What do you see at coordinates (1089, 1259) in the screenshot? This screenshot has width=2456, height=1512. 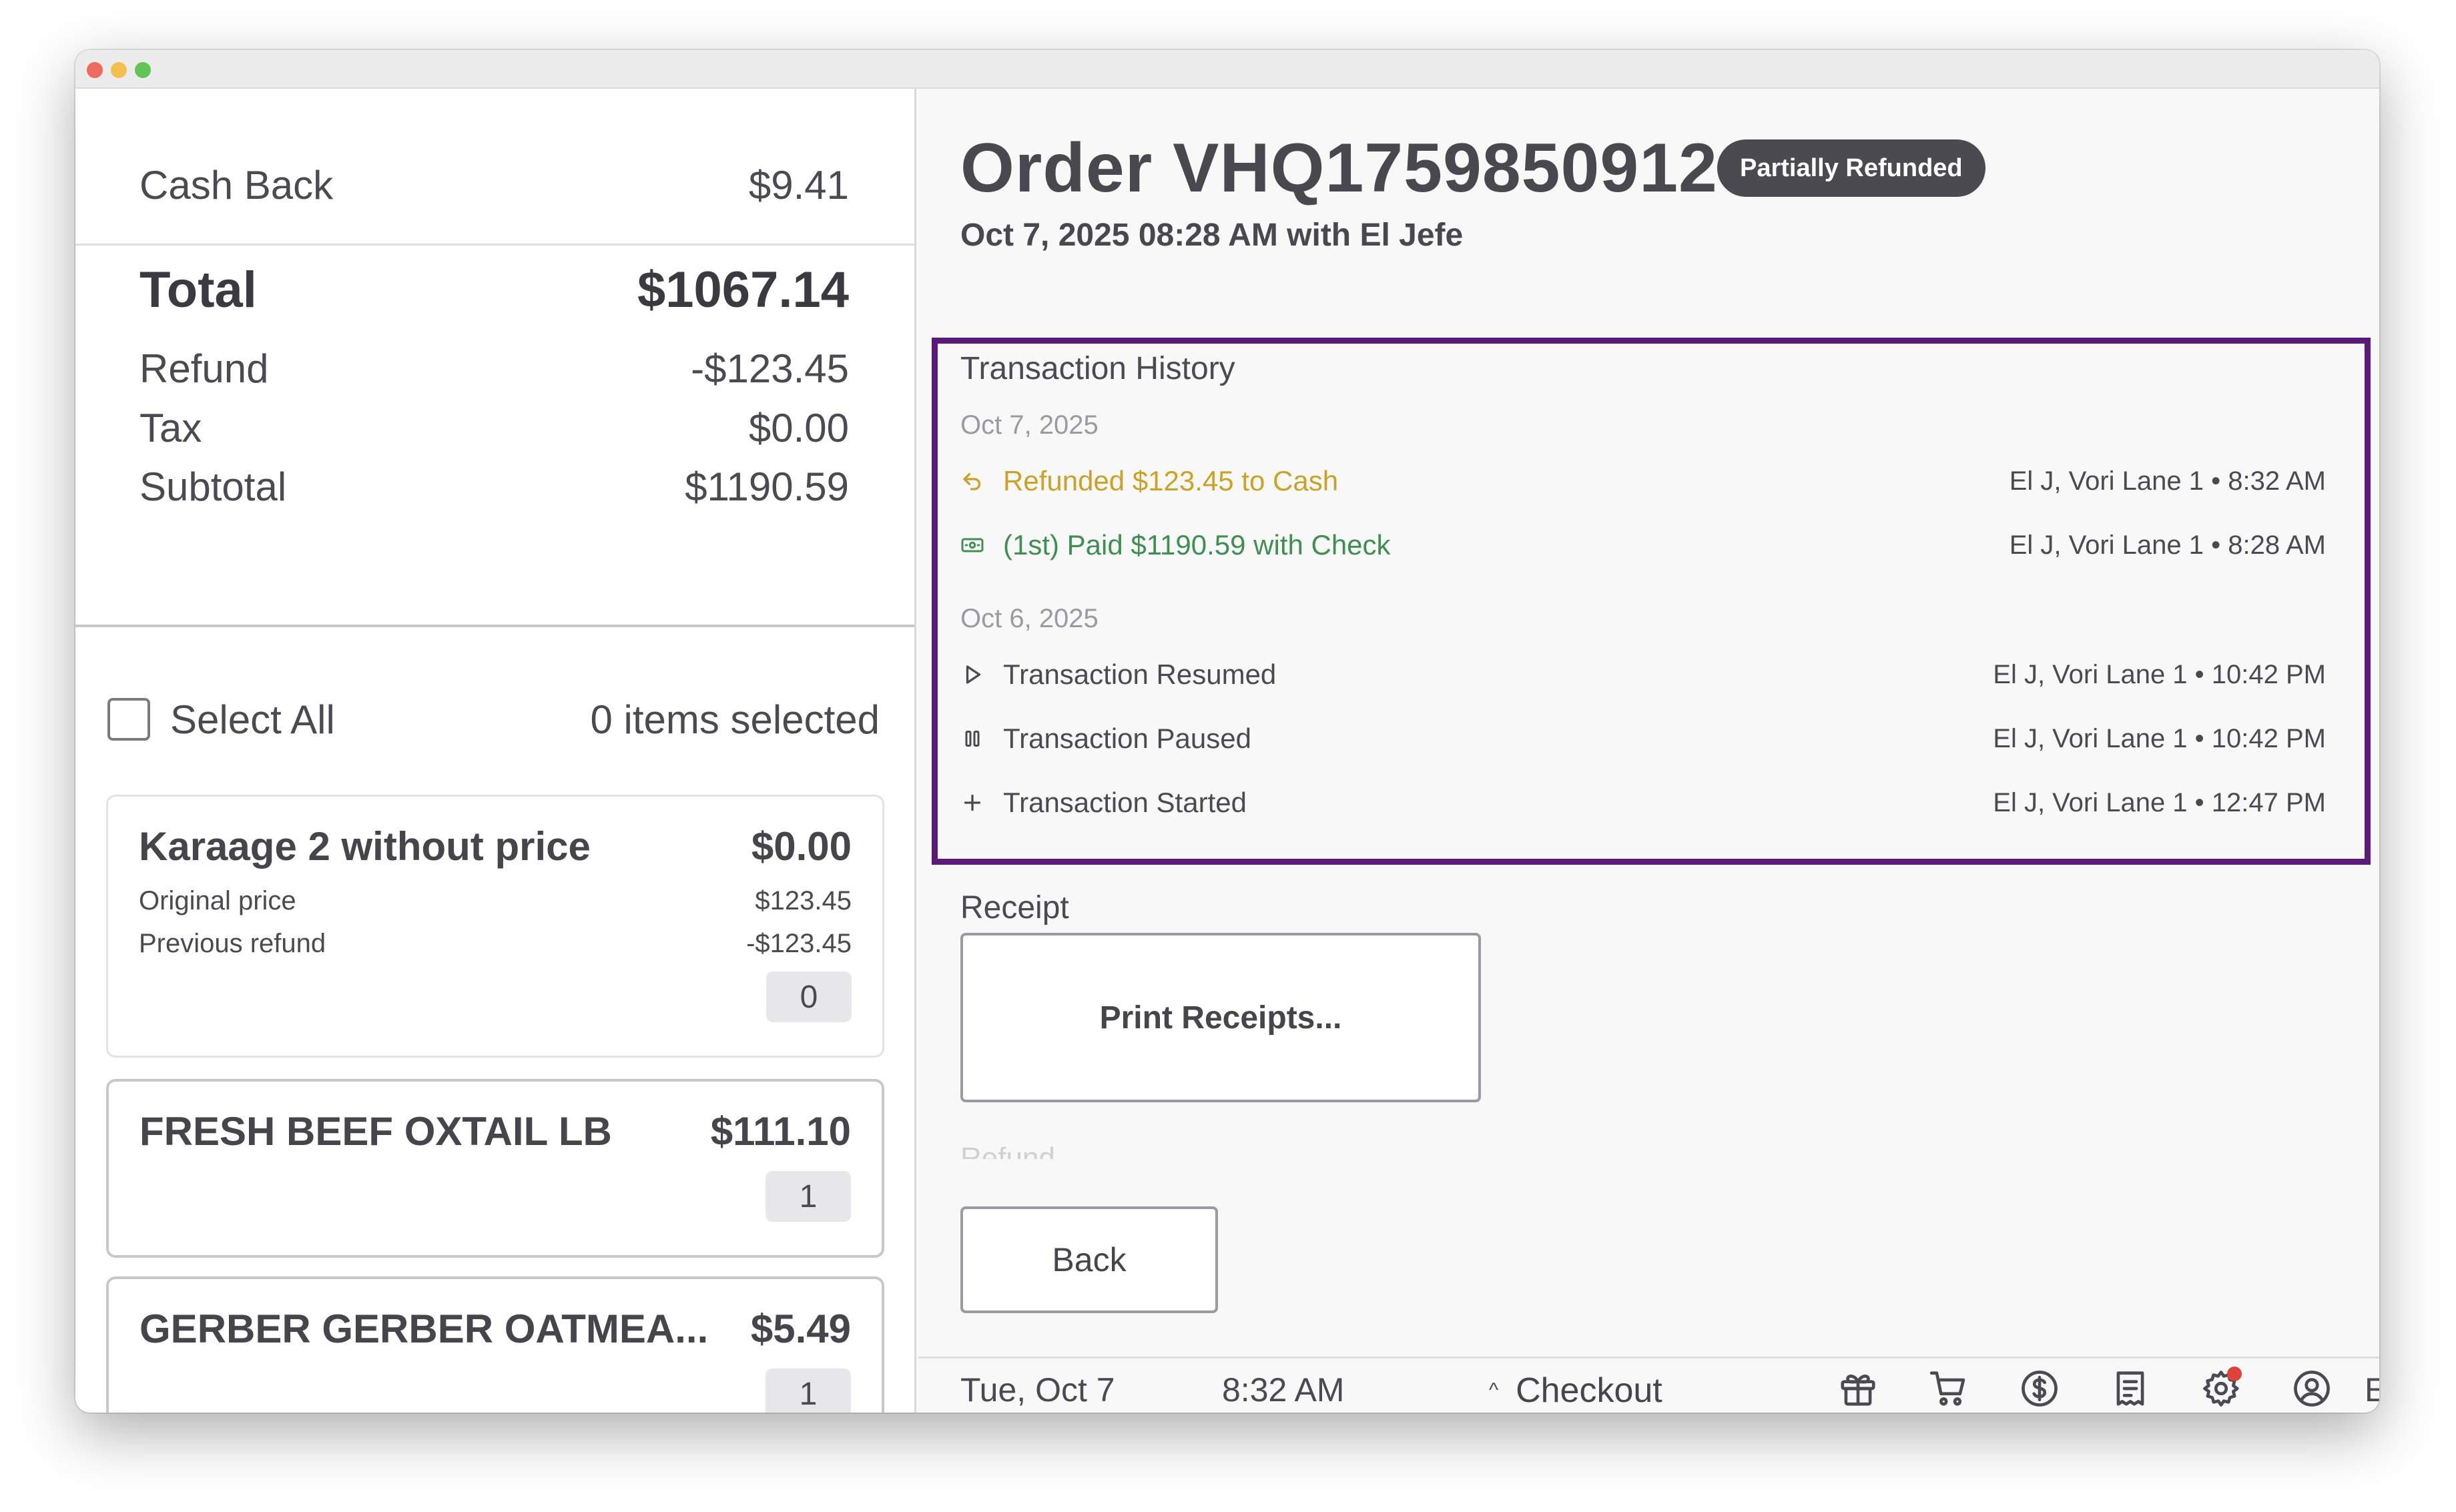 I see `back-button: Back` at bounding box center [1089, 1259].